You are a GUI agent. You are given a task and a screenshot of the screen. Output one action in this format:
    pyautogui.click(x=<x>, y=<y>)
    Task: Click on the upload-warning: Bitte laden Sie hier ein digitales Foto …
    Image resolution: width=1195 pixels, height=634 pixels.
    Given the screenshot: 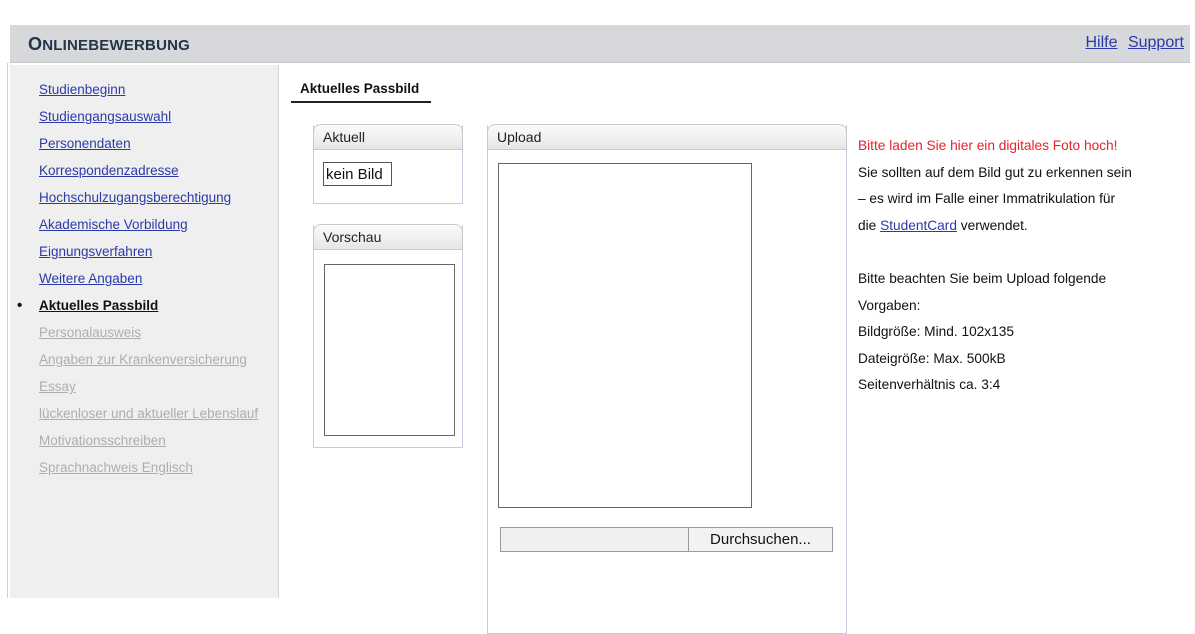 What is the action you would take?
    pyautogui.click(x=988, y=145)
    